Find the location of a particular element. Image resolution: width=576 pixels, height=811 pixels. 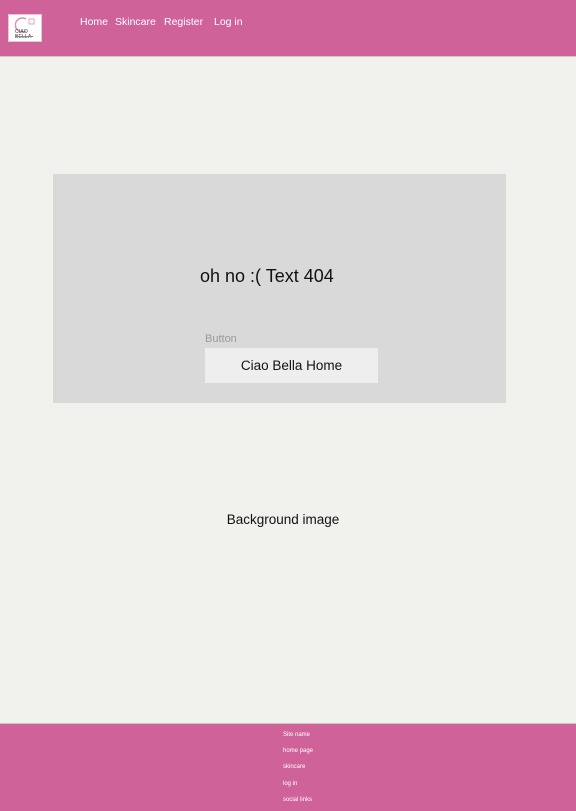

logo-wordmark: CIAO BELLA is located at coordinates (23, 34).